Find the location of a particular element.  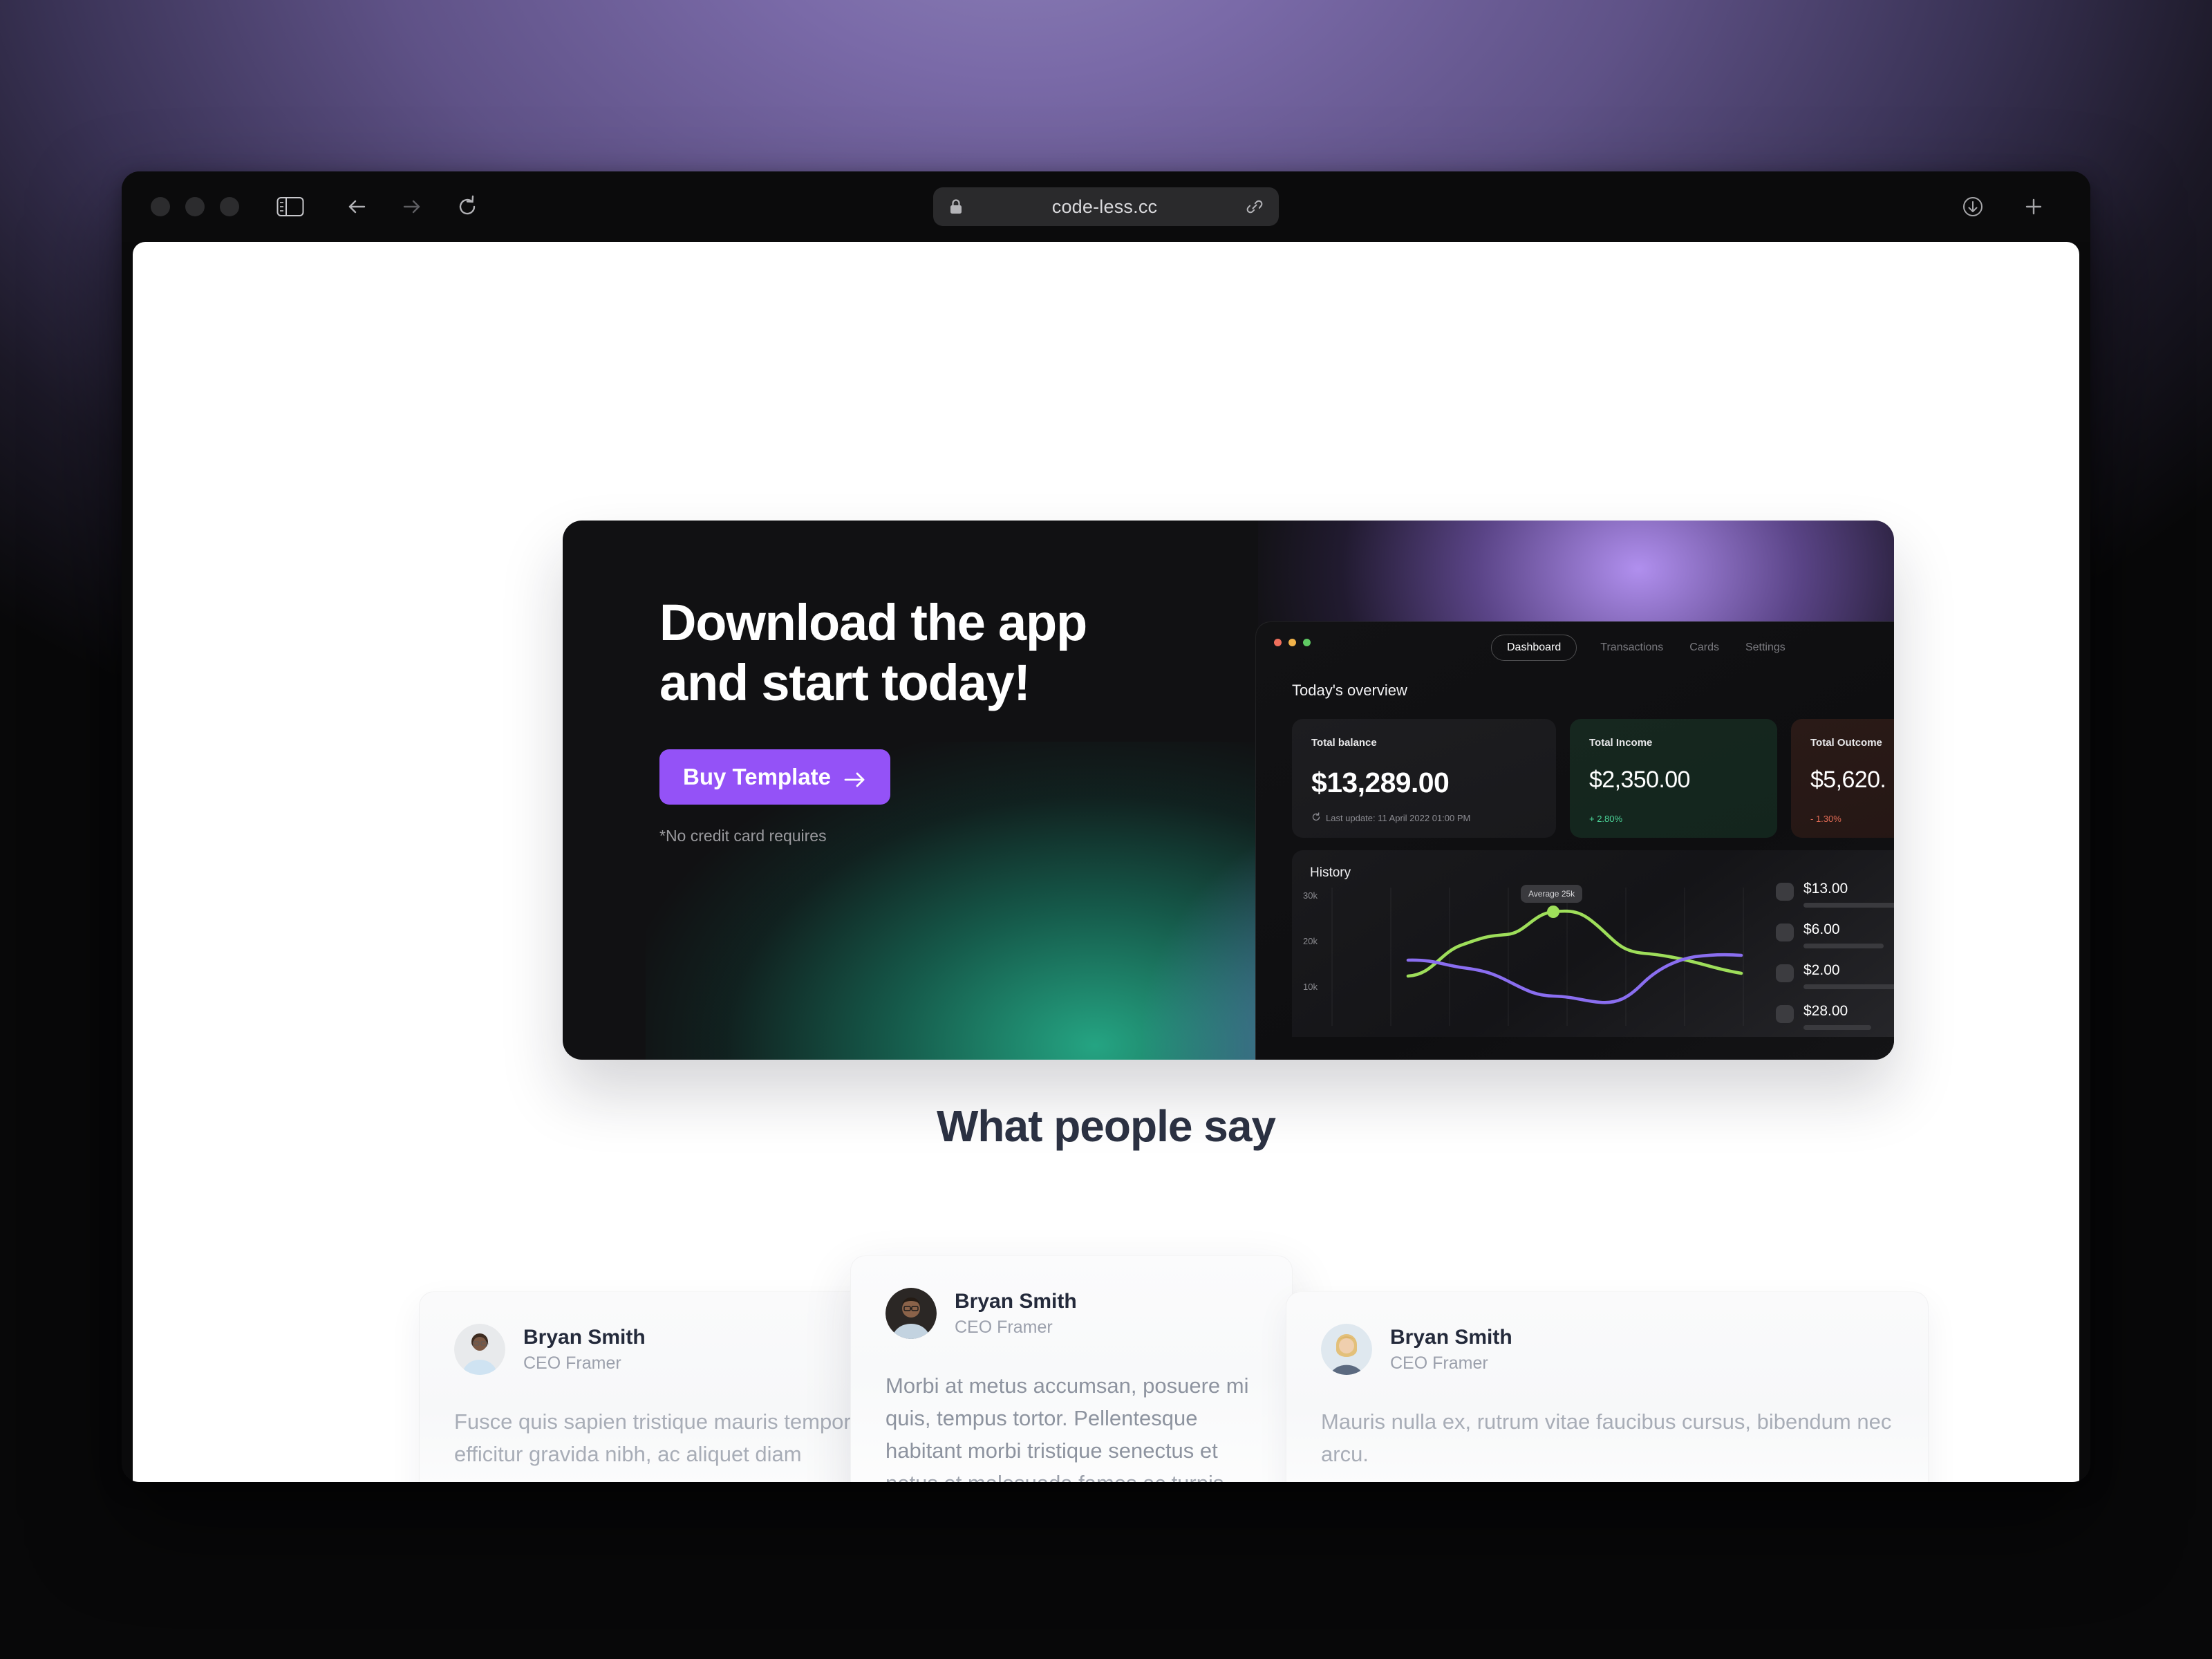

maximize-window-button is located at coordinates (229, 206).